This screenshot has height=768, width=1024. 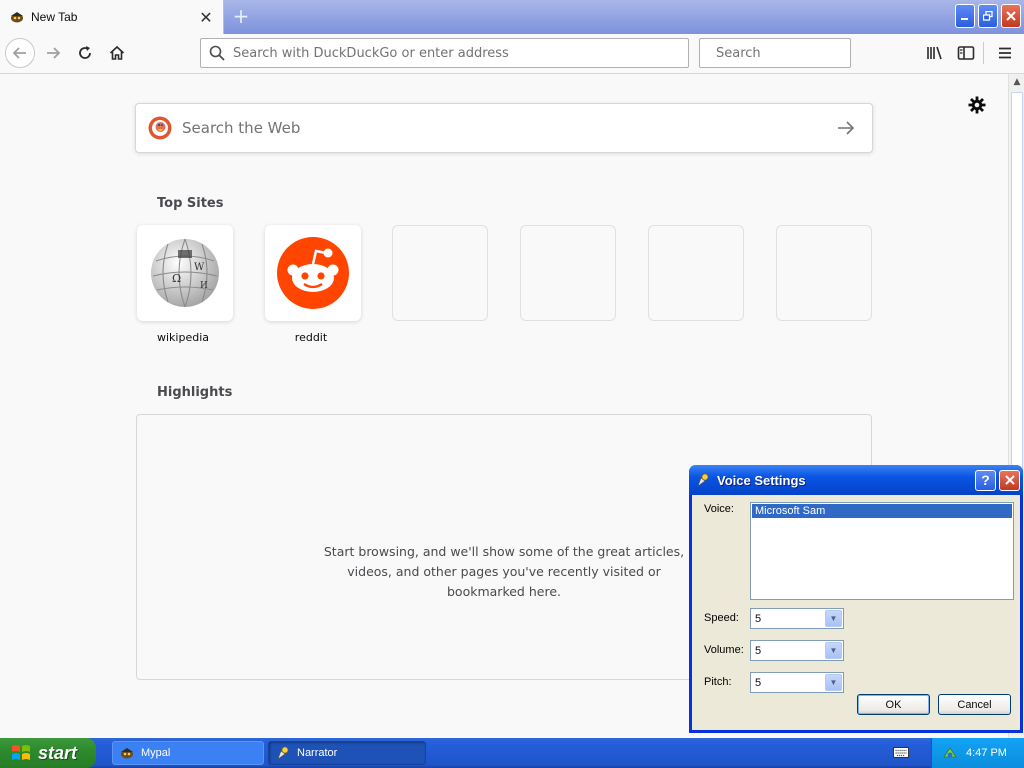 I want to click on dialog-title: Voice Settings, so click(x=761, y=480).